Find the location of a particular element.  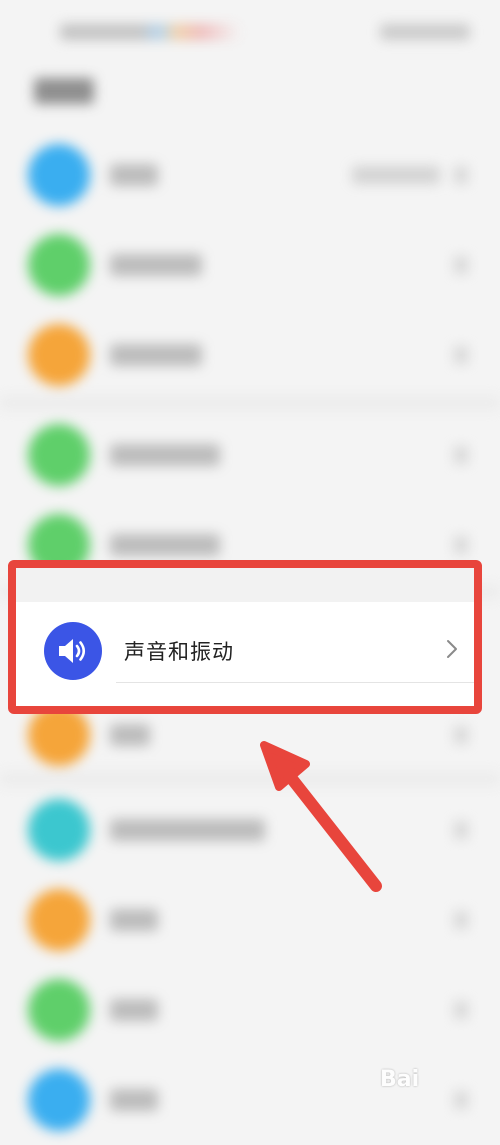

row-divider is located at coordinates (295, 682).